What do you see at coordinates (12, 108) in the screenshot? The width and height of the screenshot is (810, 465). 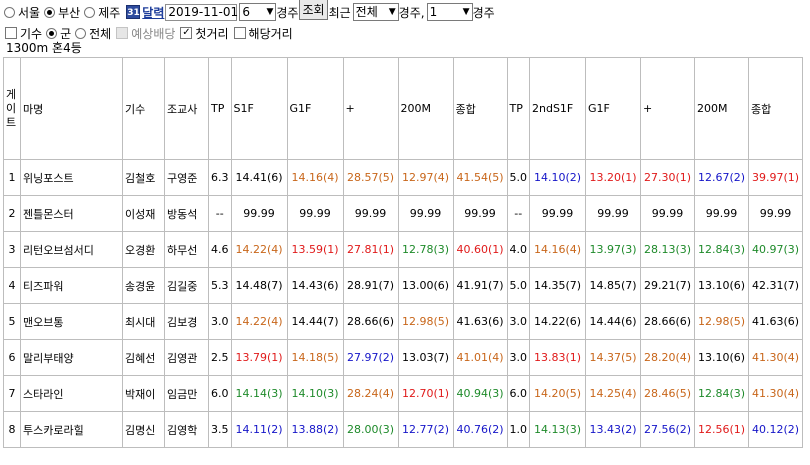 I see `column-header: 게이트` at bounding box center [12, 108].